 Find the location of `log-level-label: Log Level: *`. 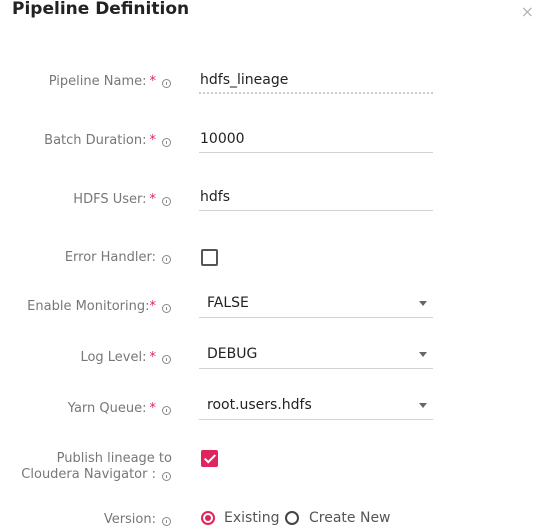

log-level-label: Log Level: * is located at coordinates (118, 358).